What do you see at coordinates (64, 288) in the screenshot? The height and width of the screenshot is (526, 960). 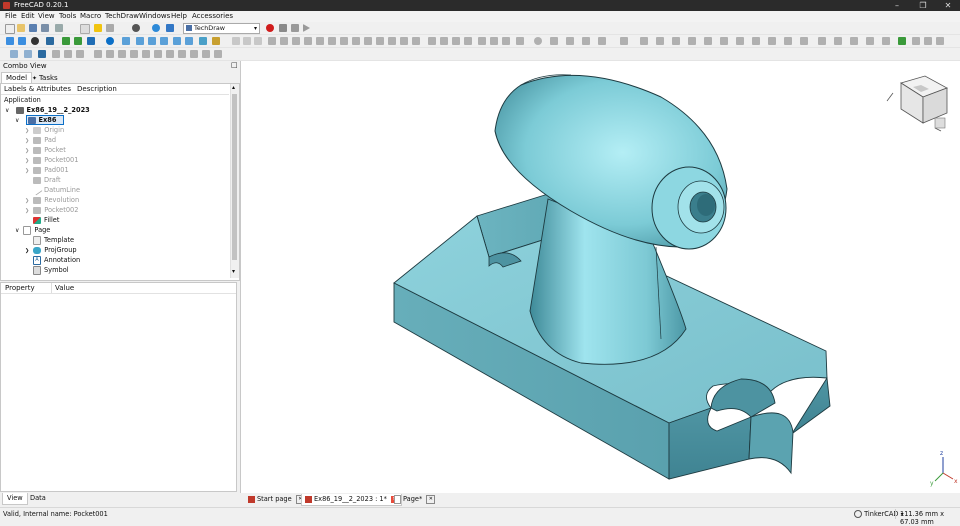 I see `column-value: Value` at bounding box center [64, 288].